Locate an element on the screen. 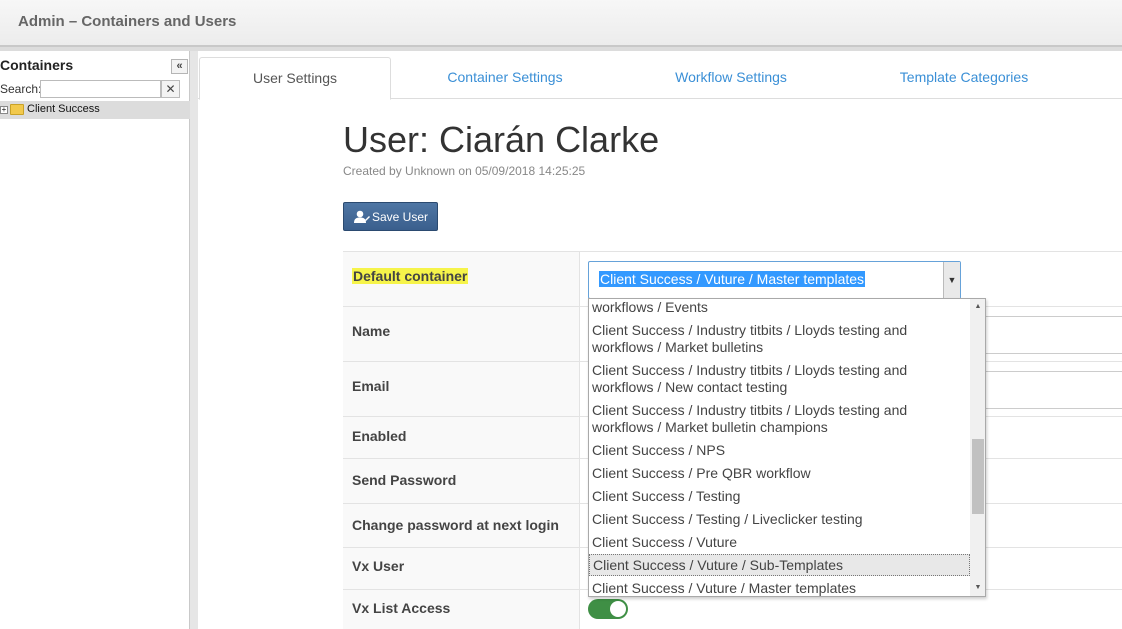 Image resolution: width=1122 pixels, height=629 pixels. app-header: Admin – Containers and Users is located at coordinates (561, 23).